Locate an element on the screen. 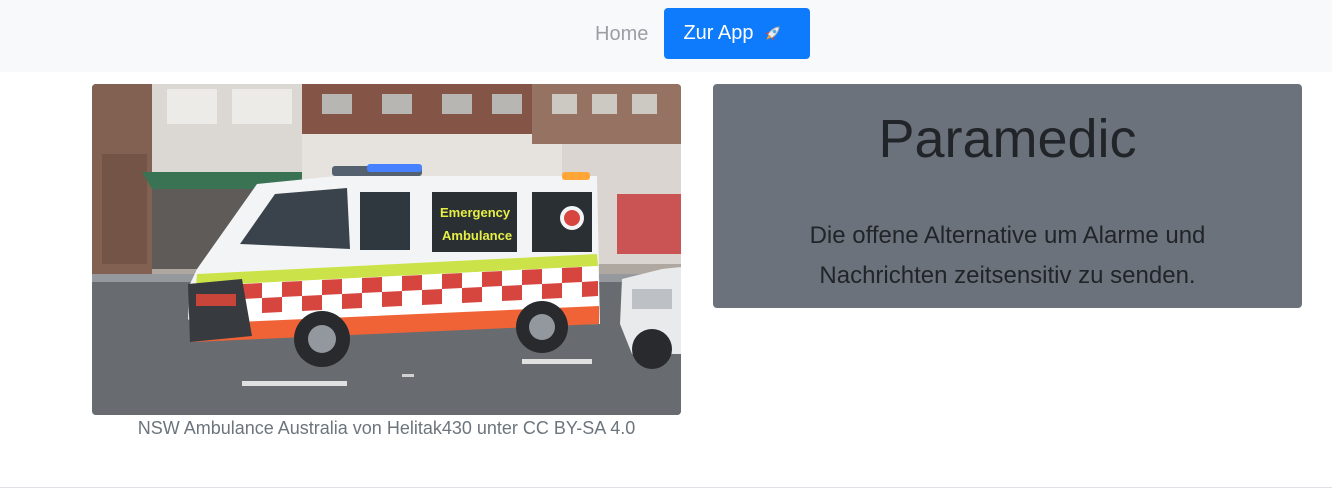 The image size is (1332, 501). nav-home-link: Home is located at coordinates (621, 34).